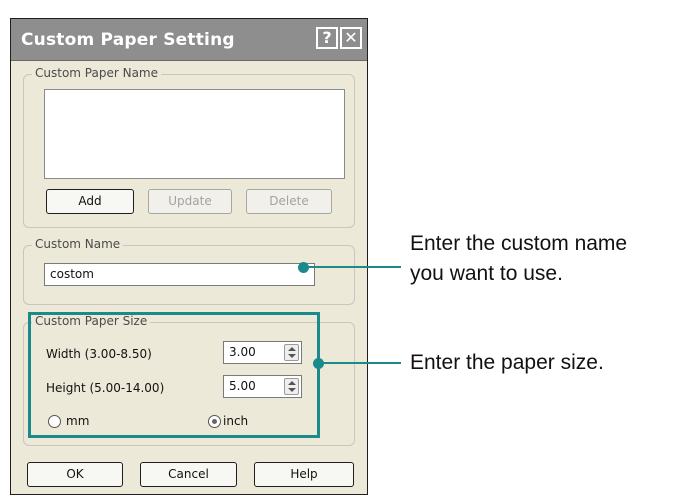 Image resolution: width=689 pixels, height=495 pixels. What do you see at coordinates (75, 474) in the screenshot?
I see `ok-button: OK` at bounding box center [75, 474].